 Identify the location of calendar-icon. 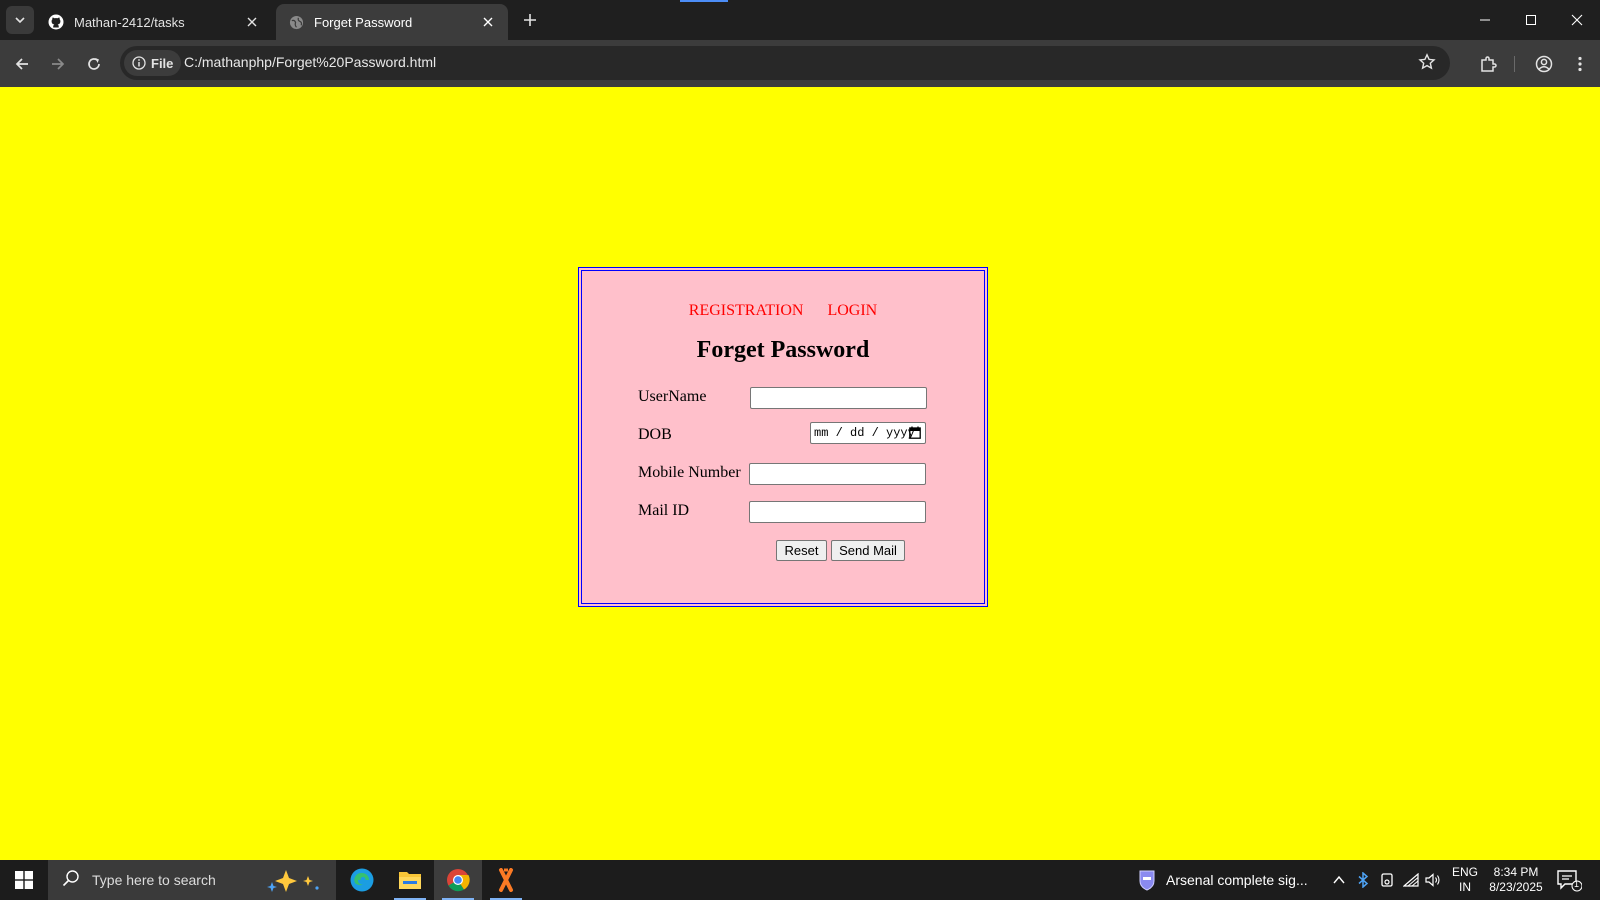
(915, 434).